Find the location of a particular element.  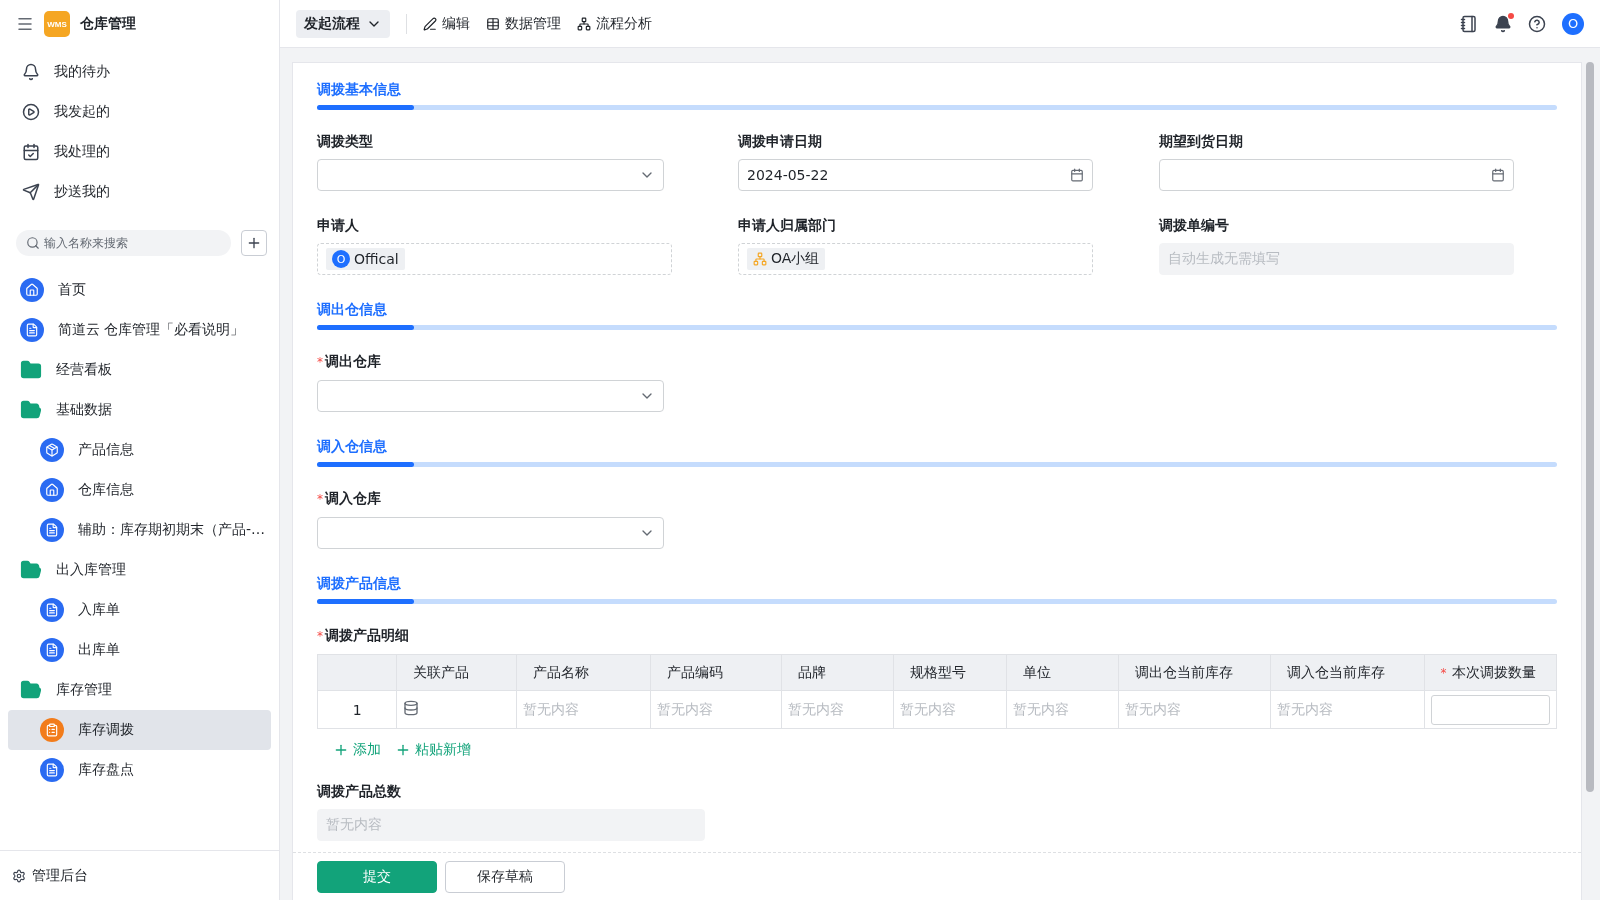

org-icon is located at coordinates (760, 259).